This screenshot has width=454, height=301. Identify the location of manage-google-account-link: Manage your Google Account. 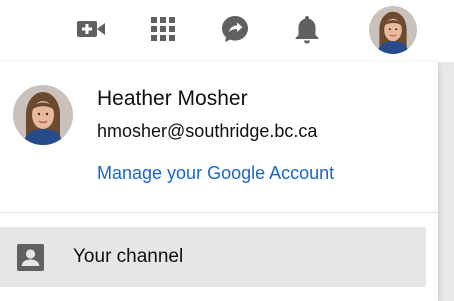
(215, 173).